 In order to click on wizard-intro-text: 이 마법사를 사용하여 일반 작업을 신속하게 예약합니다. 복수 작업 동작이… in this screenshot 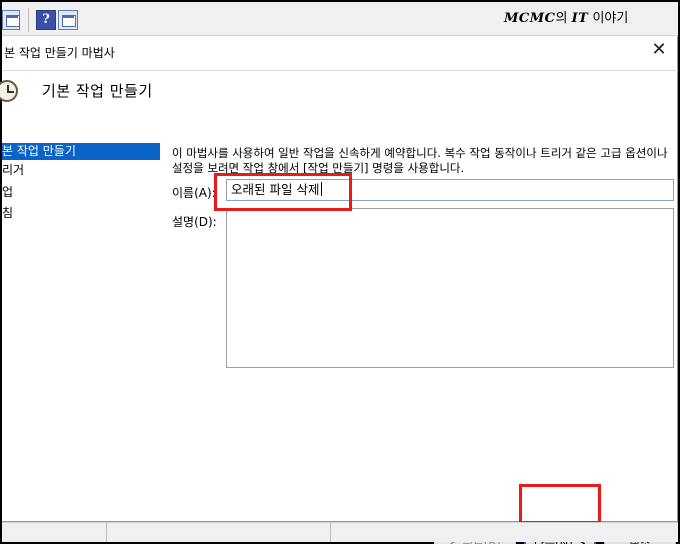, I will do `click(420, 160)`.